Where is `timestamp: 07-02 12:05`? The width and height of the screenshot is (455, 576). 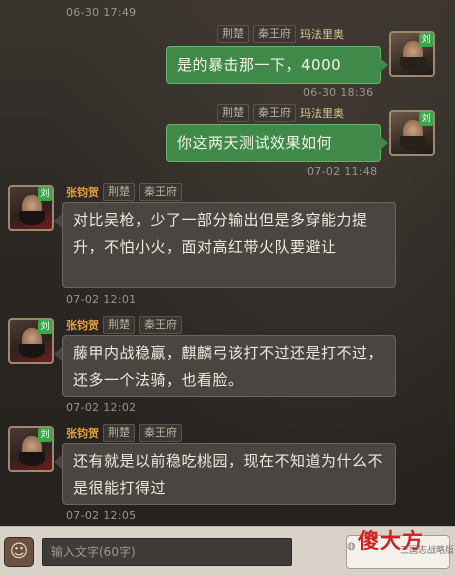 timestamp: 07-02 12:05 is located at coordinates (101, 515).